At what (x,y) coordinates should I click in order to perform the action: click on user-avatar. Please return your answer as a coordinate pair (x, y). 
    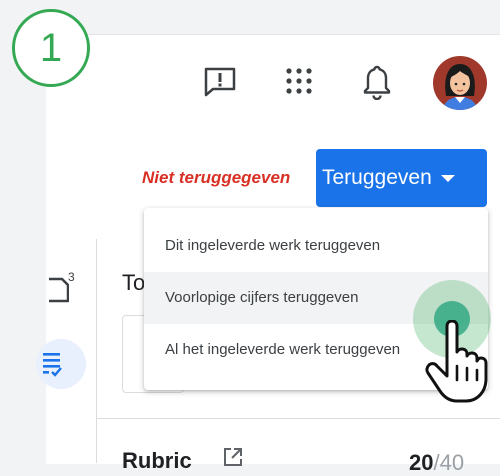
    Looking at the image, I should click on (460, 83).